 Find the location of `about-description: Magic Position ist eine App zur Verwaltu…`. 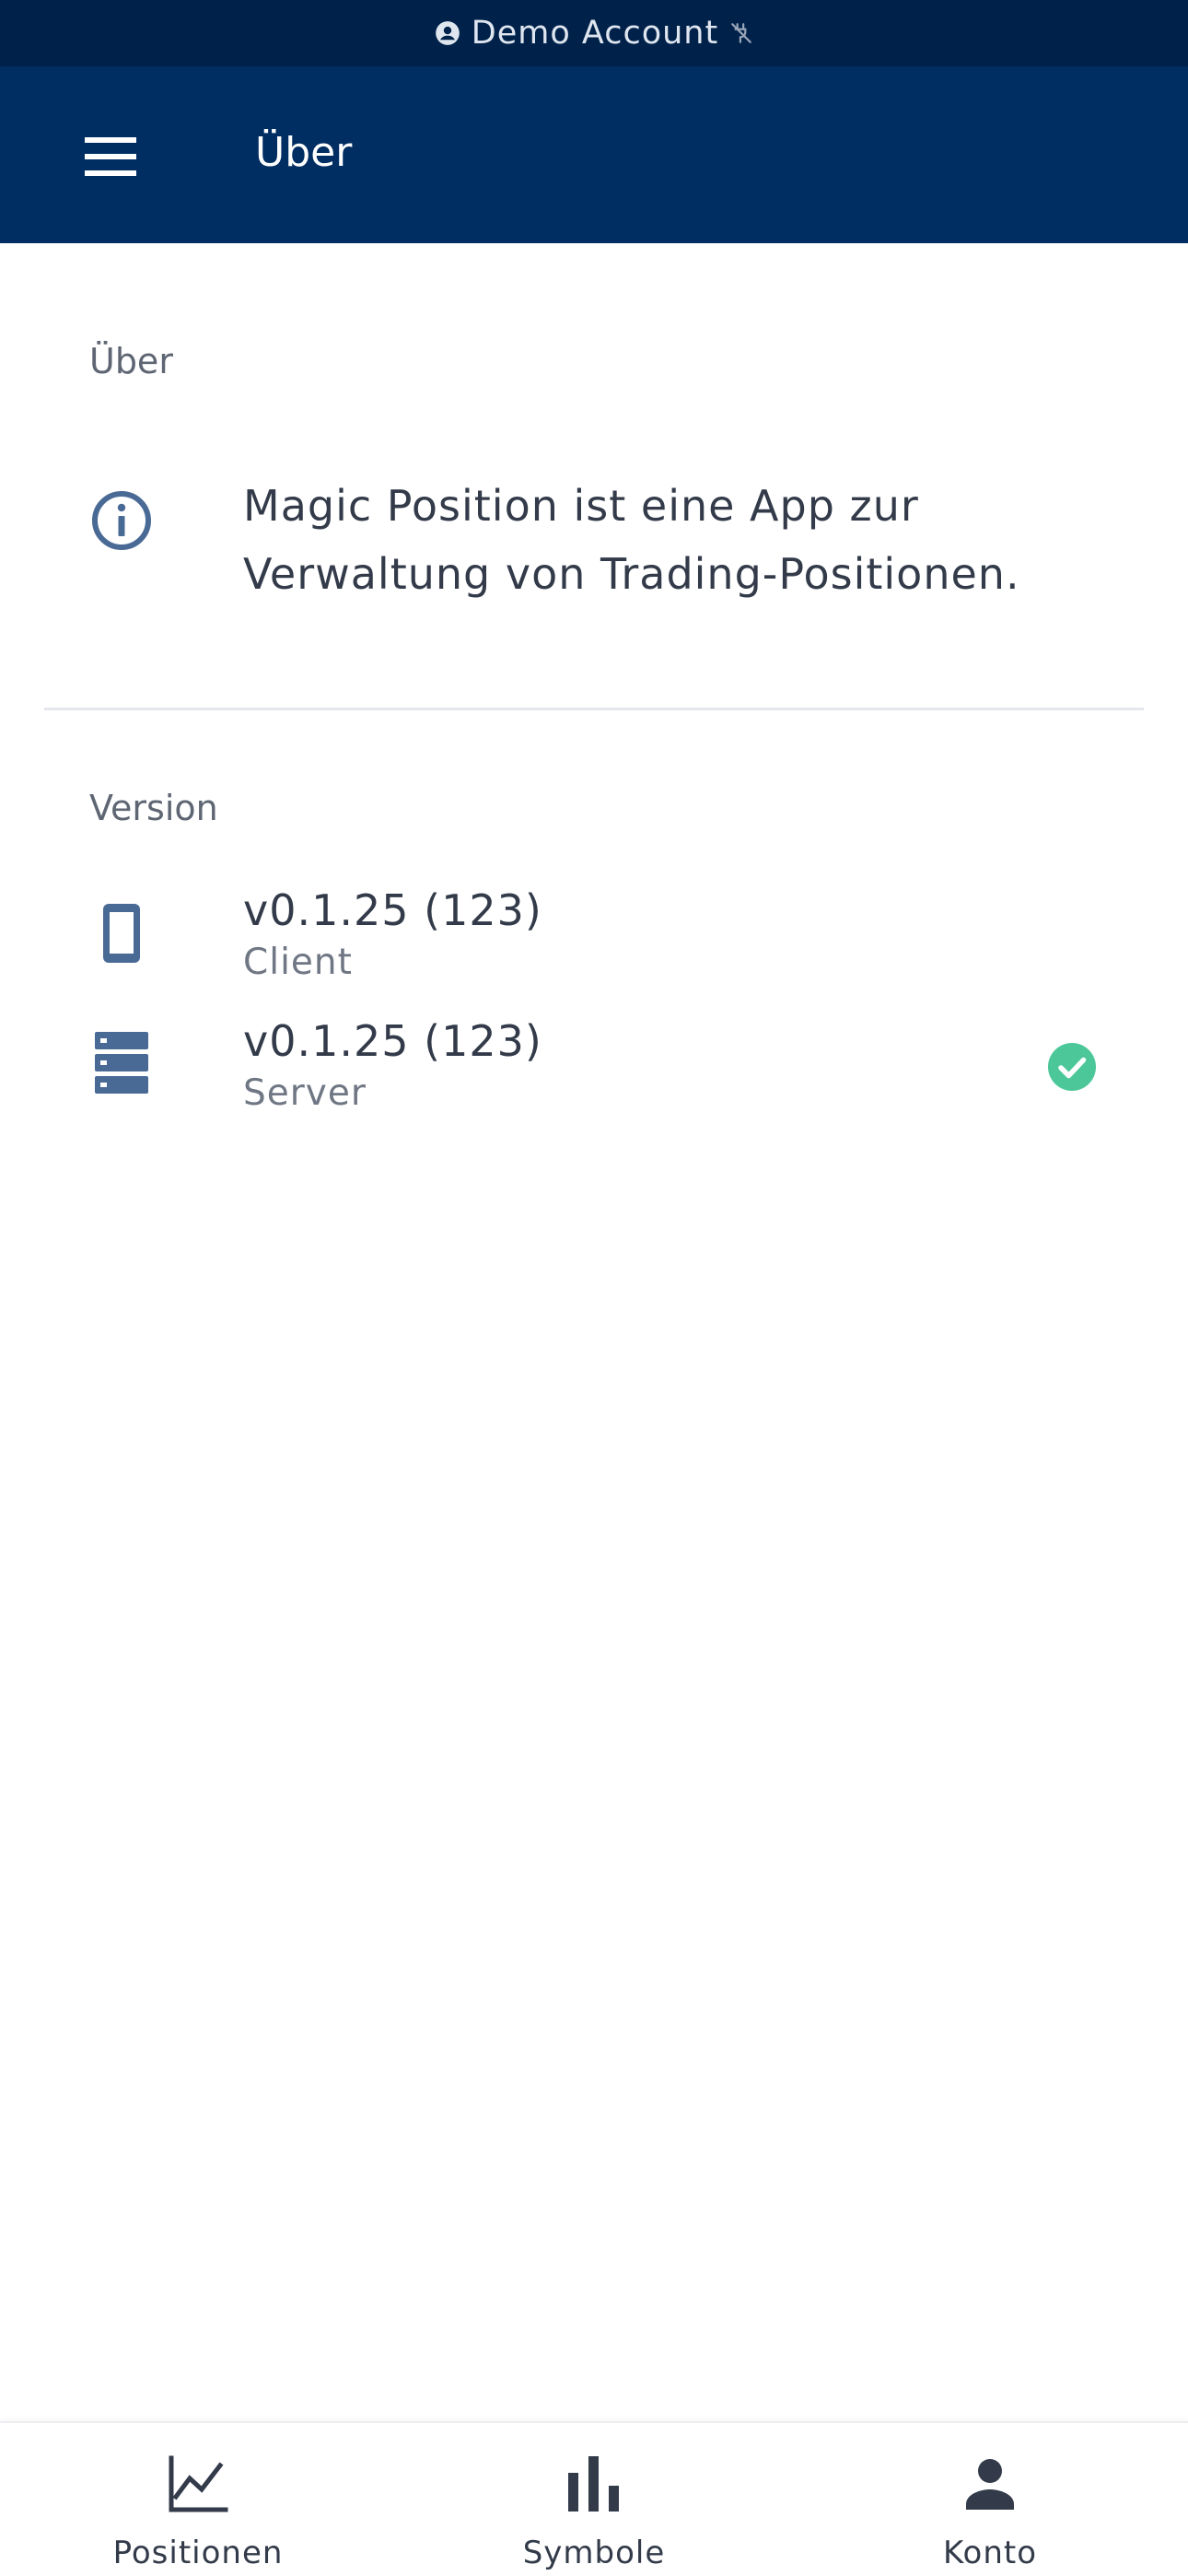

about-description: Magic Position ist eine App zur Verwaltu… is located at coordinates (631, 540).